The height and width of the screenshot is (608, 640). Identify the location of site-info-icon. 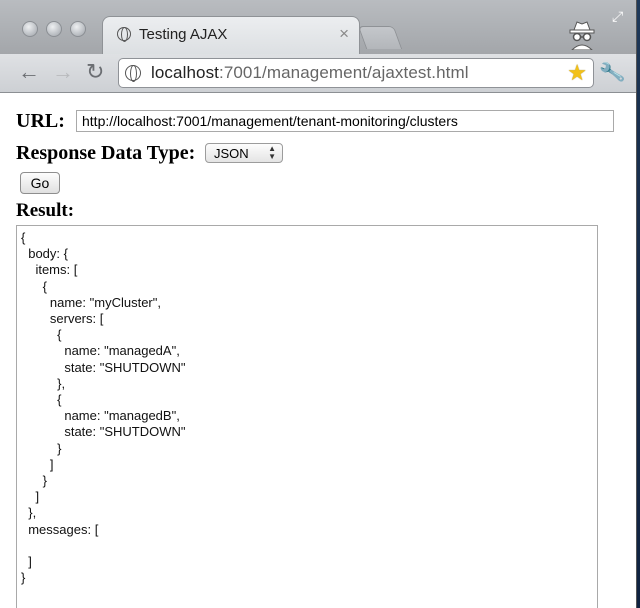
(133, 73).